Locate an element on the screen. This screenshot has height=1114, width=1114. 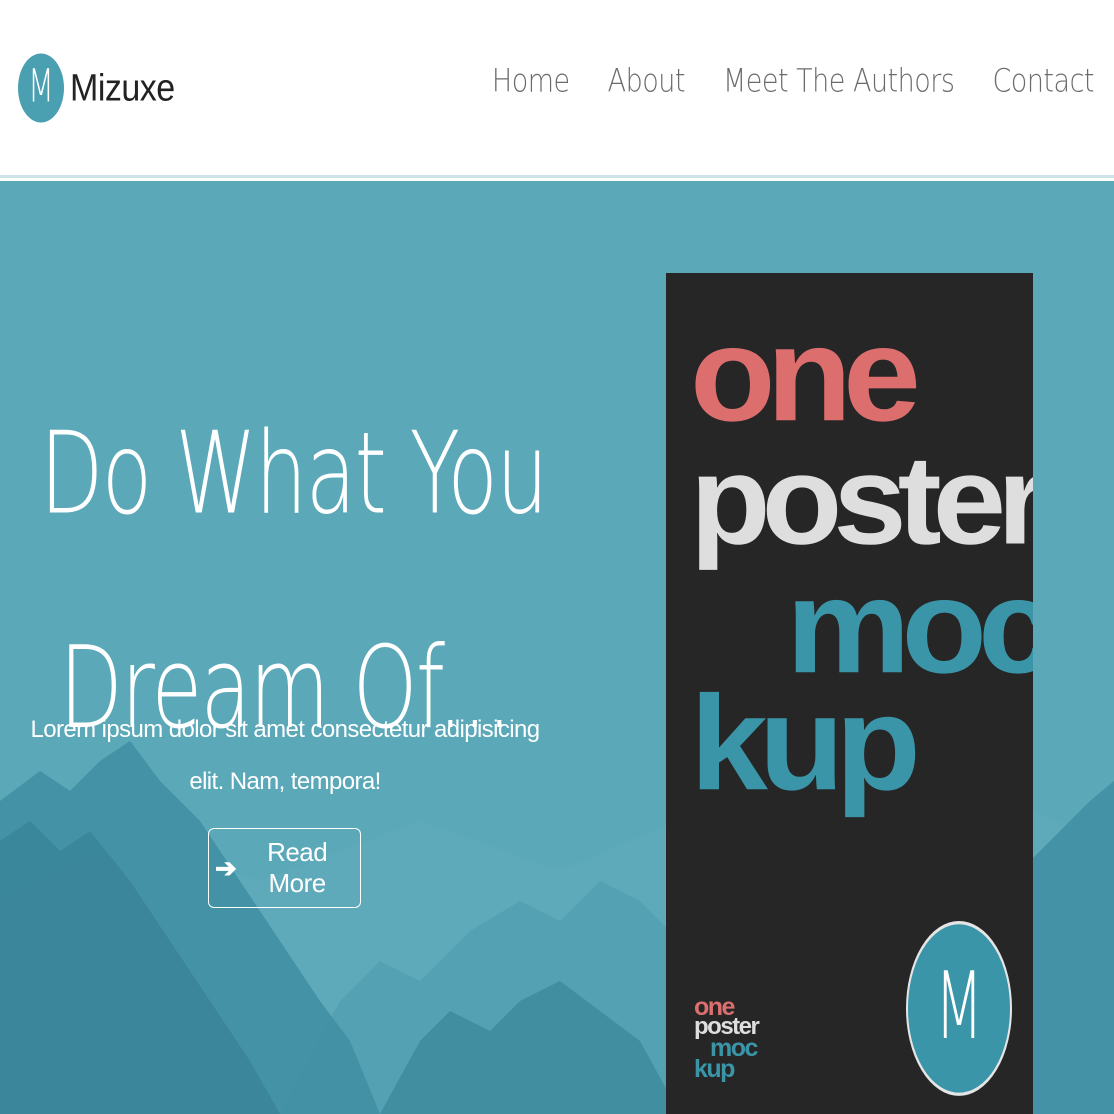
brand-name: Mizuxe is located at coordinates (122, 87).